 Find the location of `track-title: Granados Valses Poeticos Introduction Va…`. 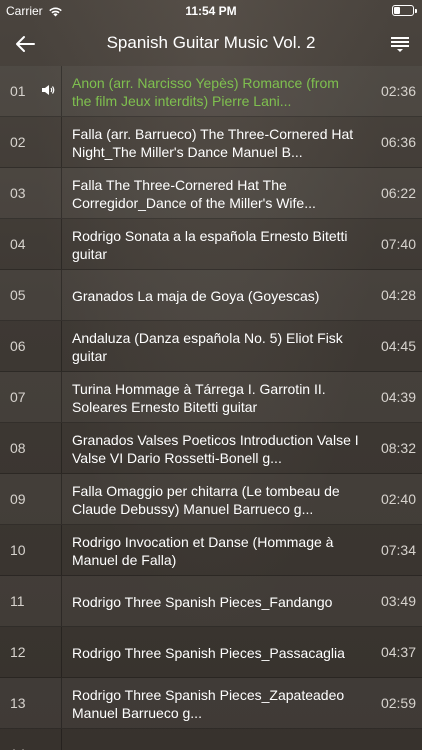

track-title: Granados Valses Poeticos Introduction Va… is located at coordinates (217, 449).